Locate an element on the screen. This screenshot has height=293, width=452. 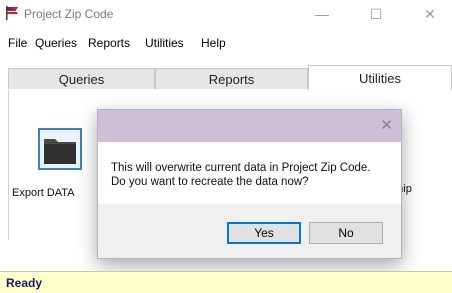
dialog-title-bar: ✕ is located at coordinates (249, 126).